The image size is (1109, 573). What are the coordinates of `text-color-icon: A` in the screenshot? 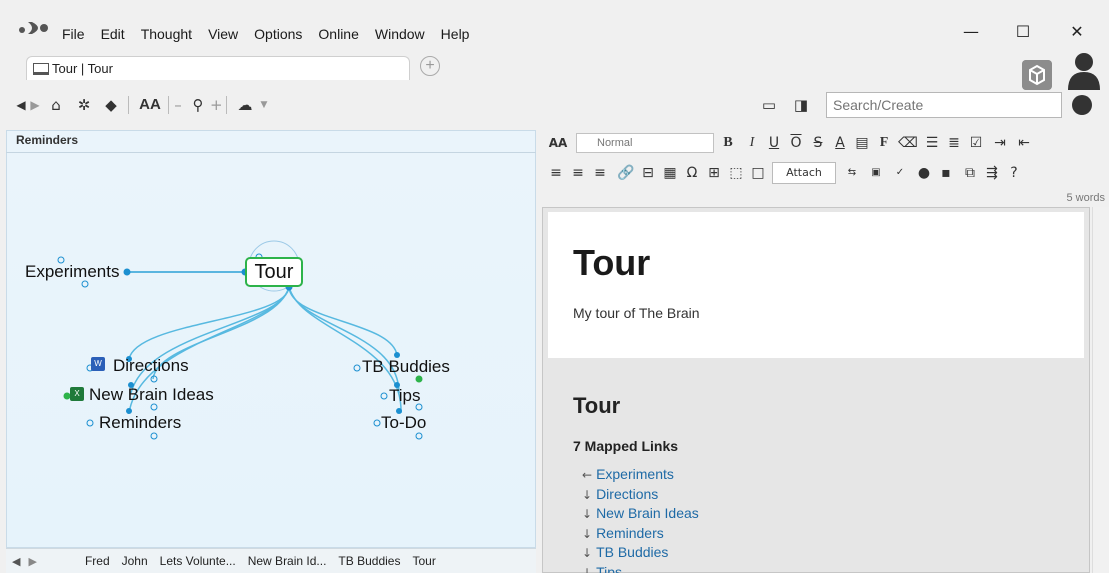 It's located at (840, 143).